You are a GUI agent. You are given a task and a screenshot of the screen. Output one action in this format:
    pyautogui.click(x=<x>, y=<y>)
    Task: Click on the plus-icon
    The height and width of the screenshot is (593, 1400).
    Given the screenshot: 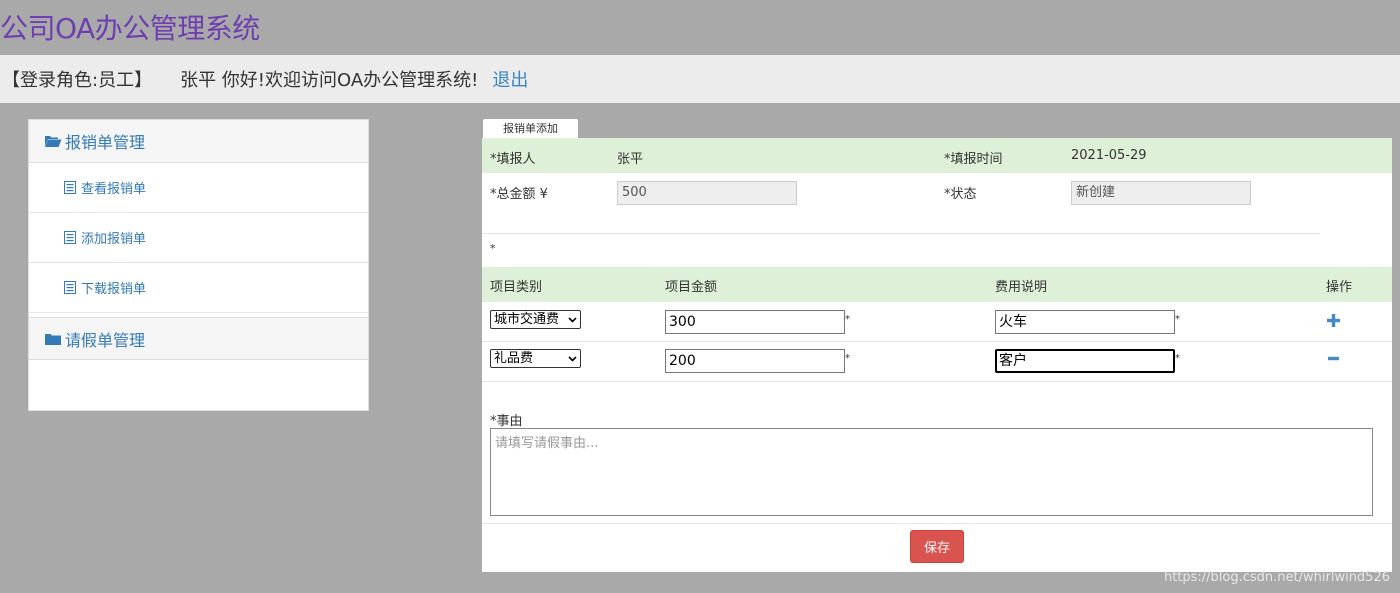 What is the action you would take?
    pyautogui.click(x=1333, y=320)
    